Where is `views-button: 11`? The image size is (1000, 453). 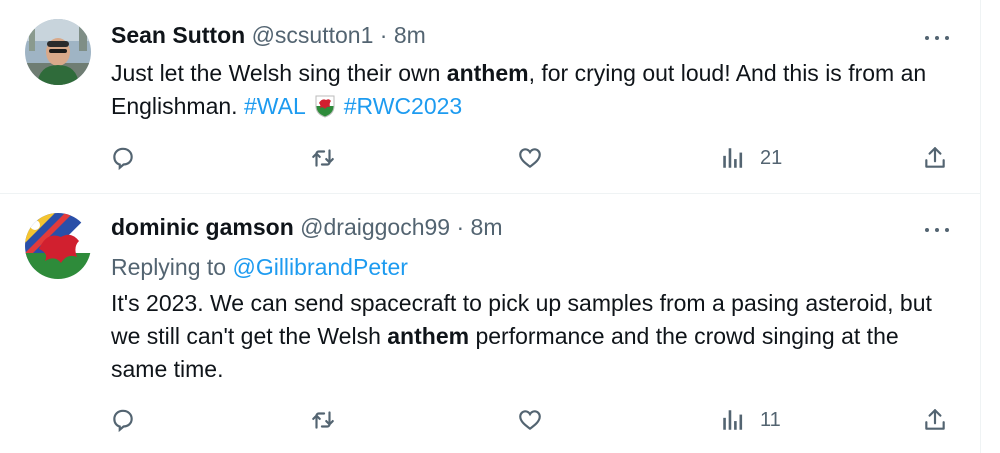 views-button: 11 is located at coordinates (750, 420).